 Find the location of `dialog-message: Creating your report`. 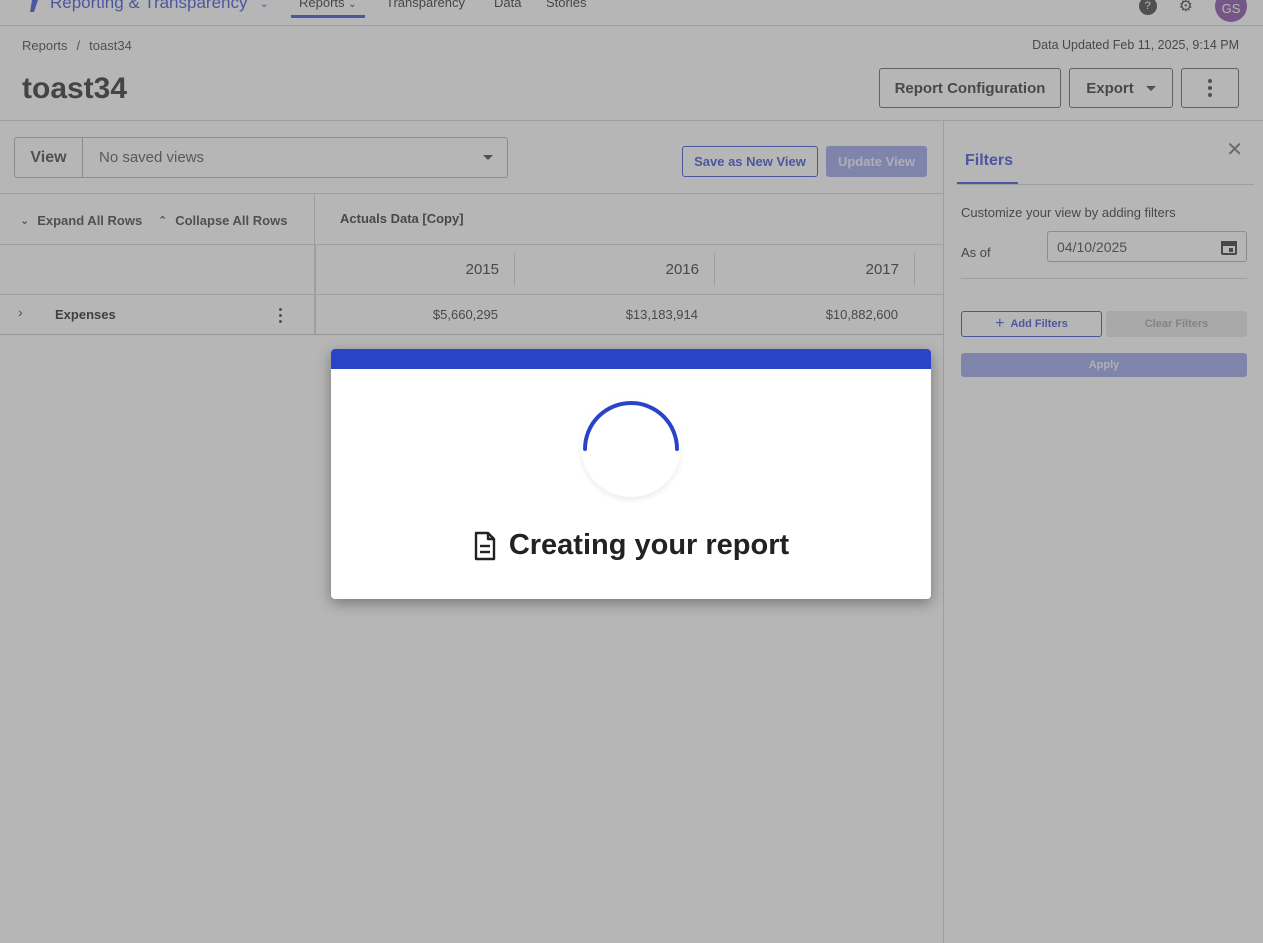

dialog-message: Creating your report is located at coordinates (631, 545).